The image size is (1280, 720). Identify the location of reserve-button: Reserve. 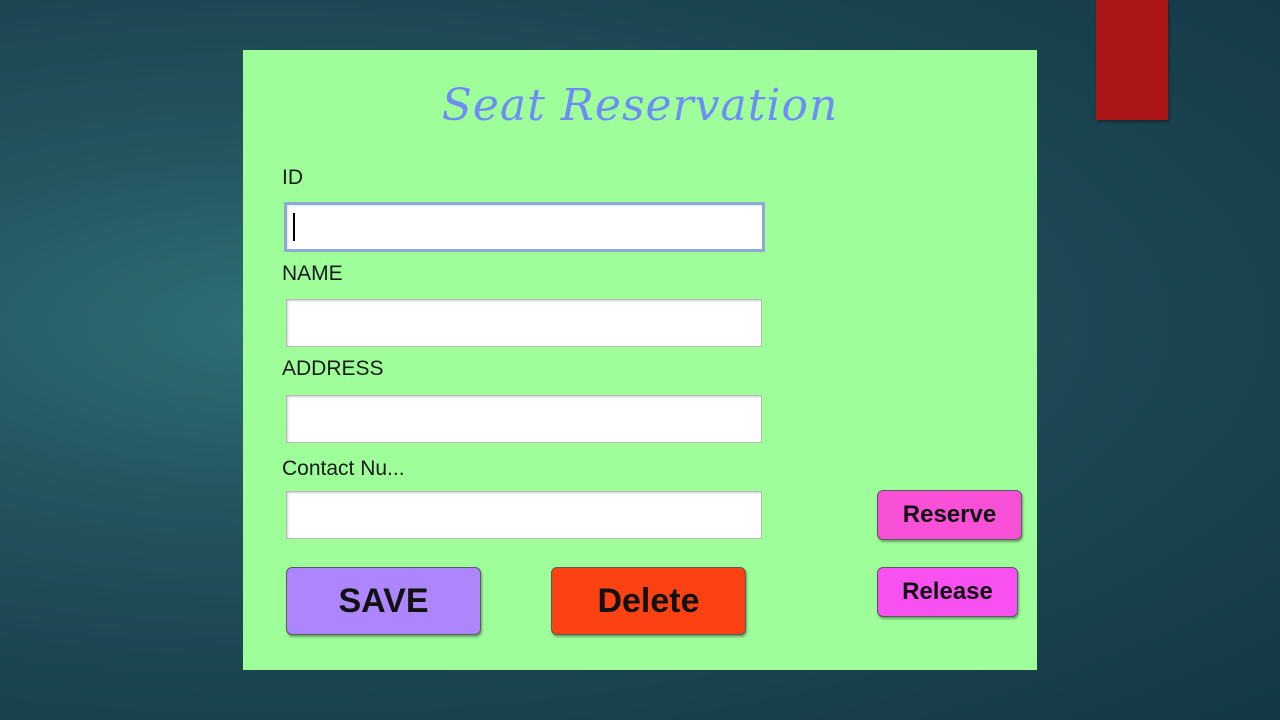
(949, 515).